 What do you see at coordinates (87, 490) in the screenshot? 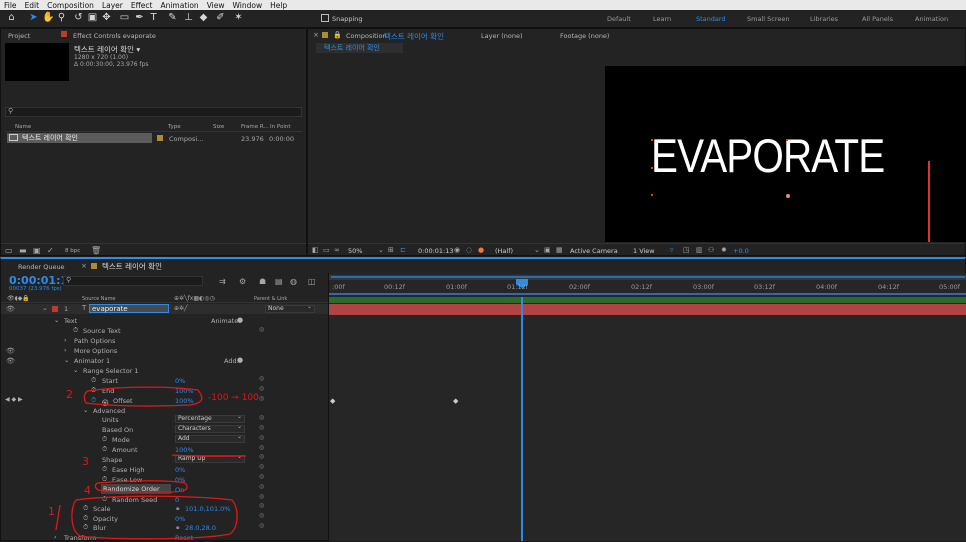
I see `annotation-number-4: 4` at bounding box center [87, 490].